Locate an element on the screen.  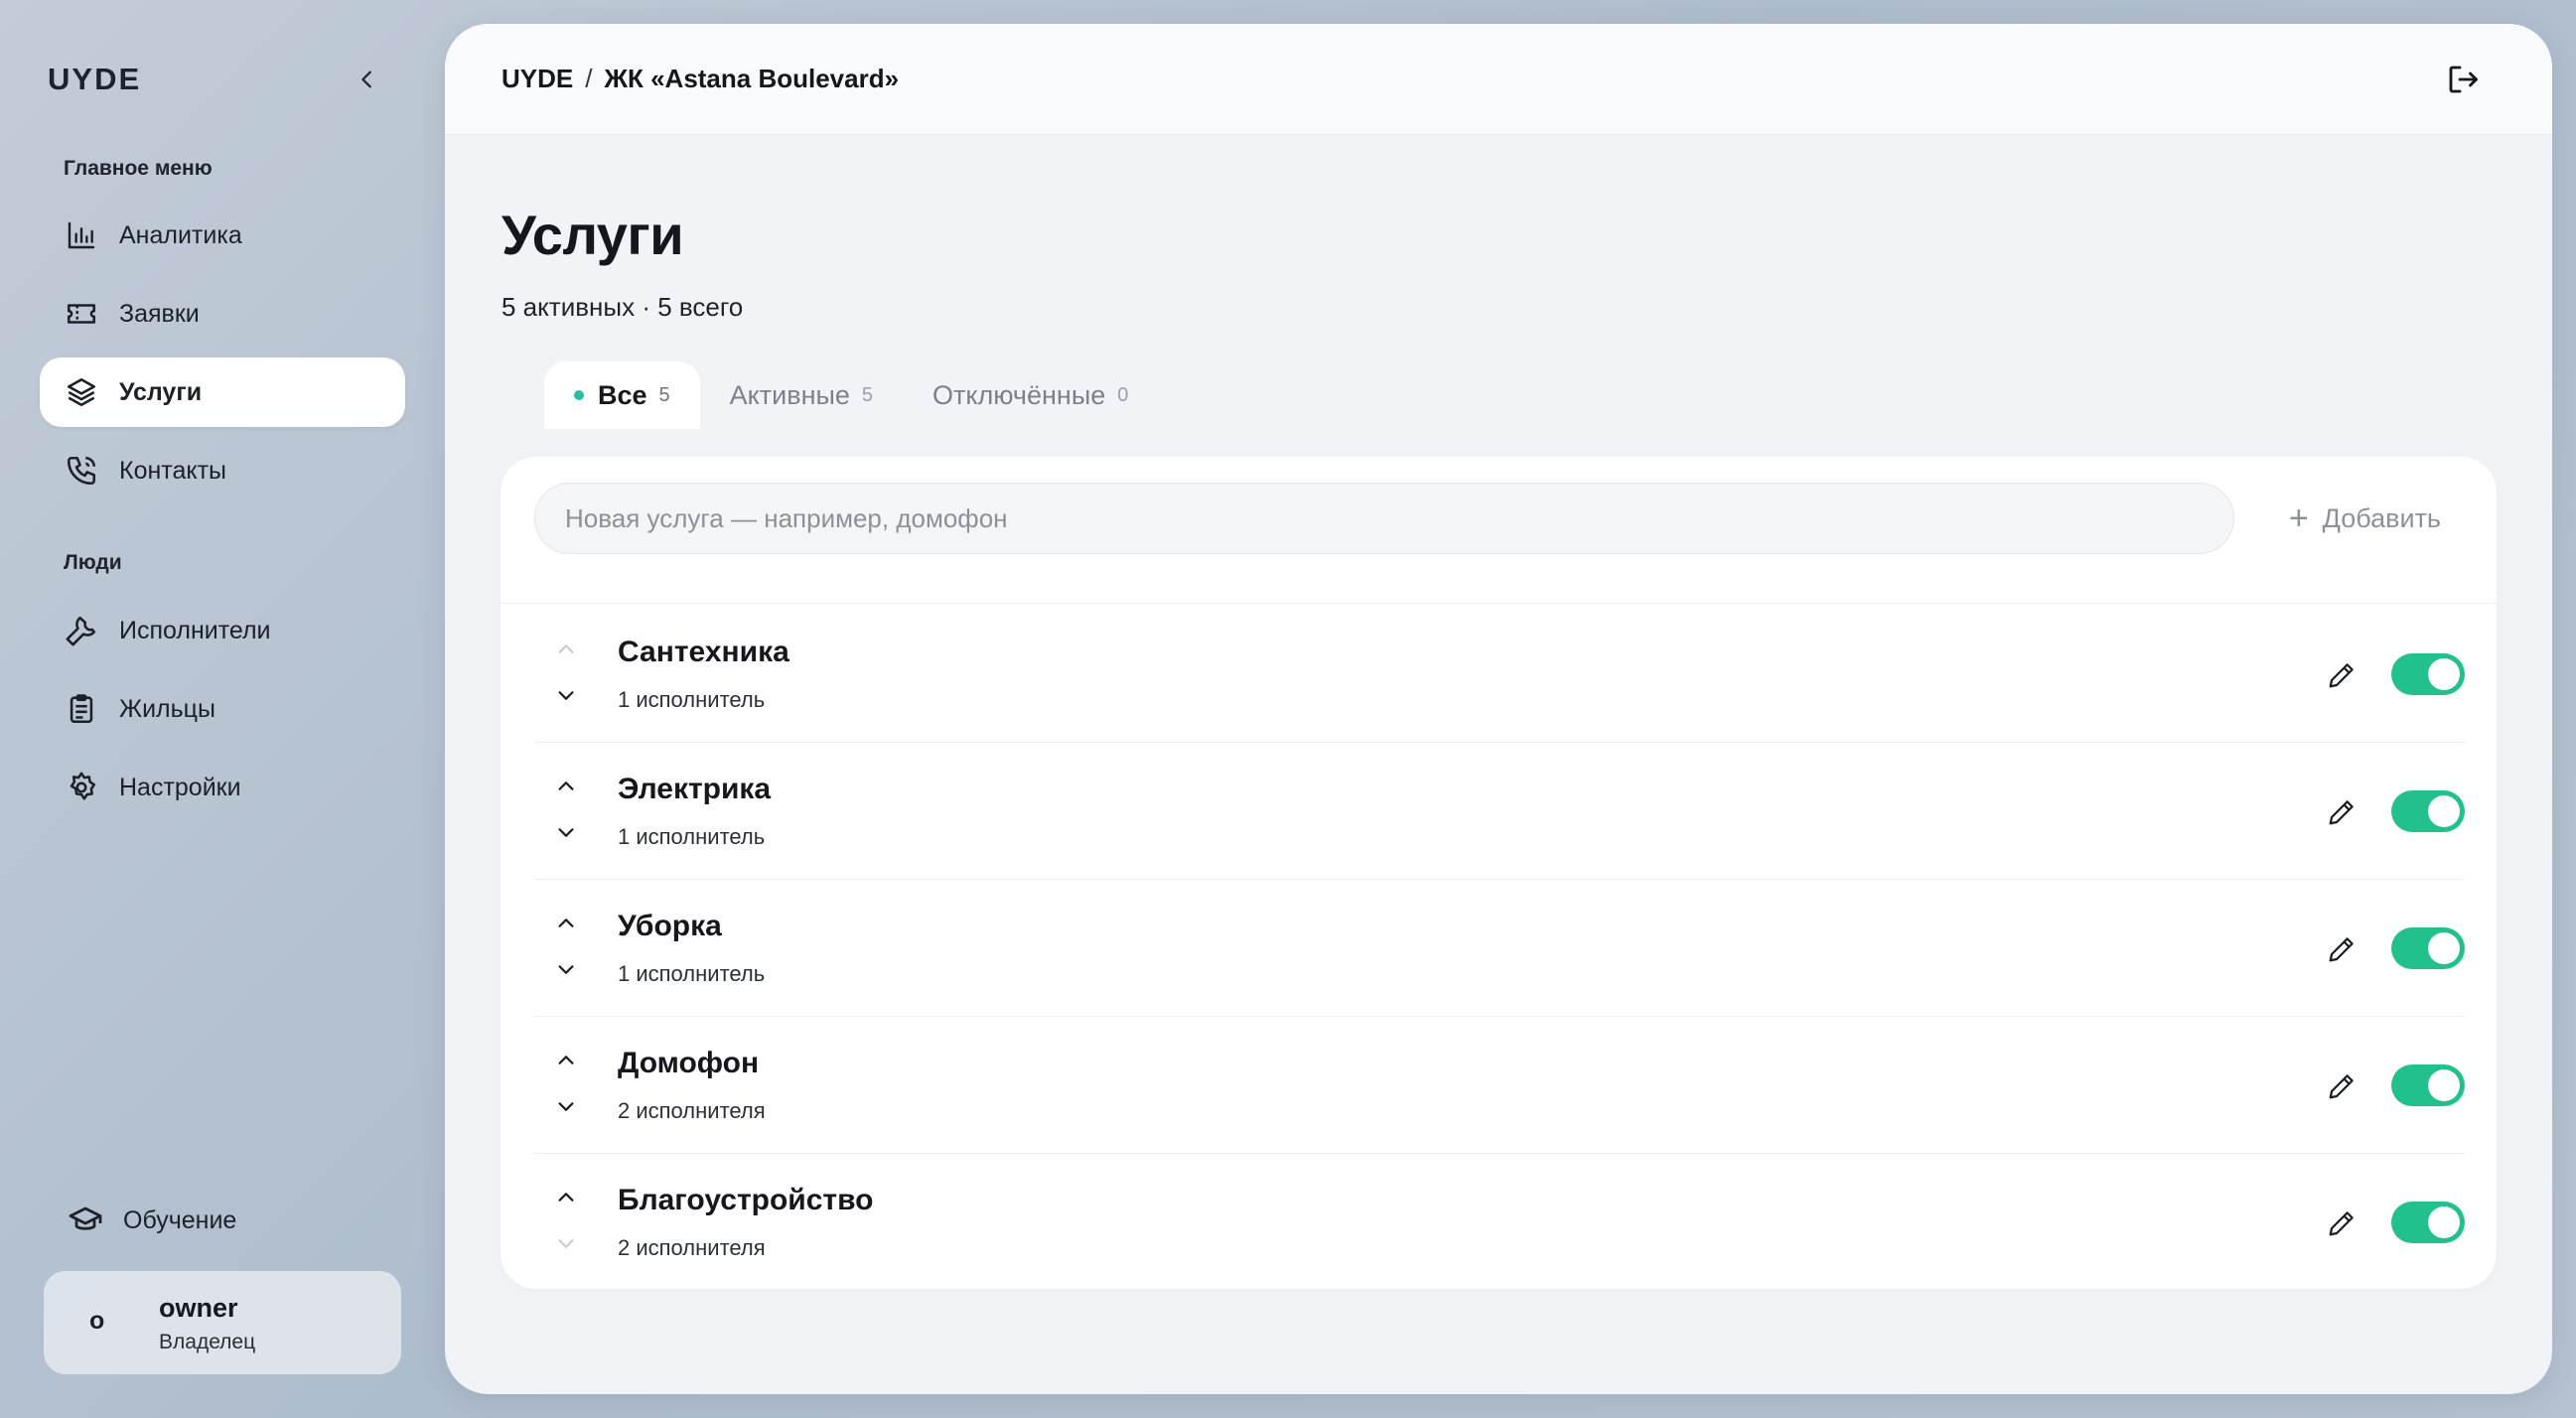
clipboard-icon is located at coordinates (82, 709).